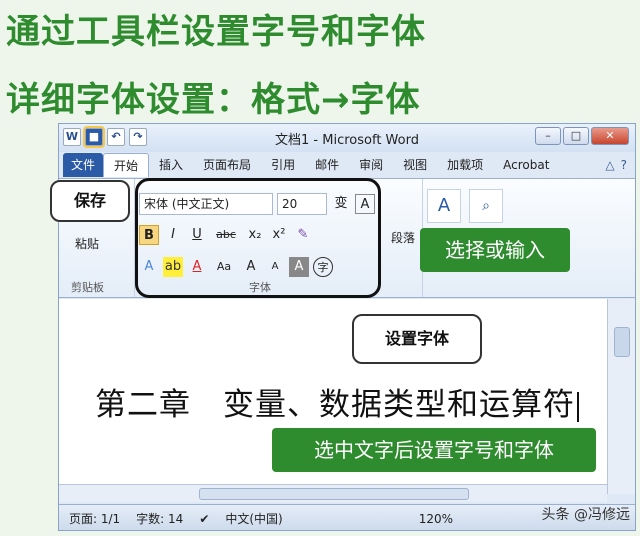 The image size is (640, 536). I want to click on paragraph-group: 段落, so click(405, 238).